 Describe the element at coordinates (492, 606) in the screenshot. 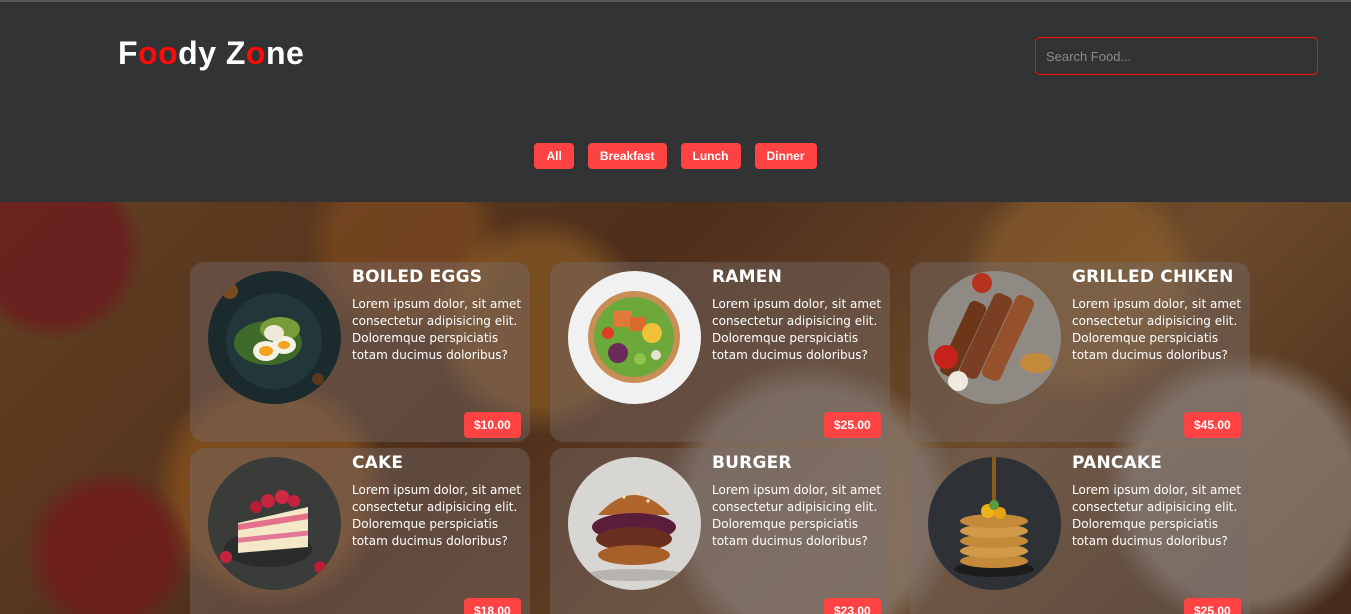

I see `price-button: $18.00` at that location.